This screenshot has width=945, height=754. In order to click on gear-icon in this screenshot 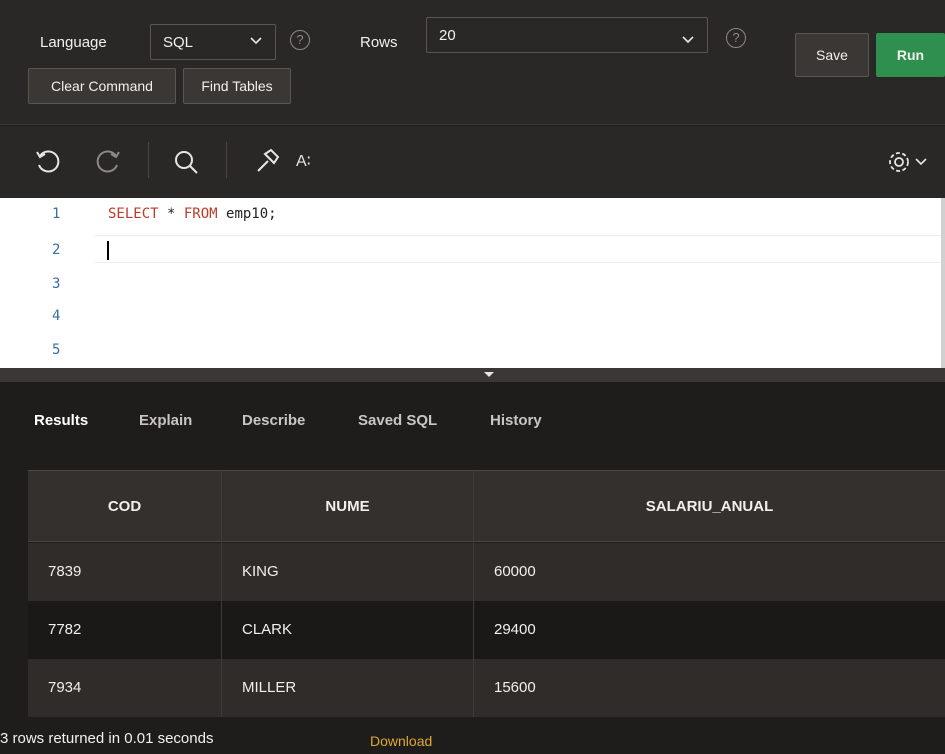, I will do `click(908, 162)`.